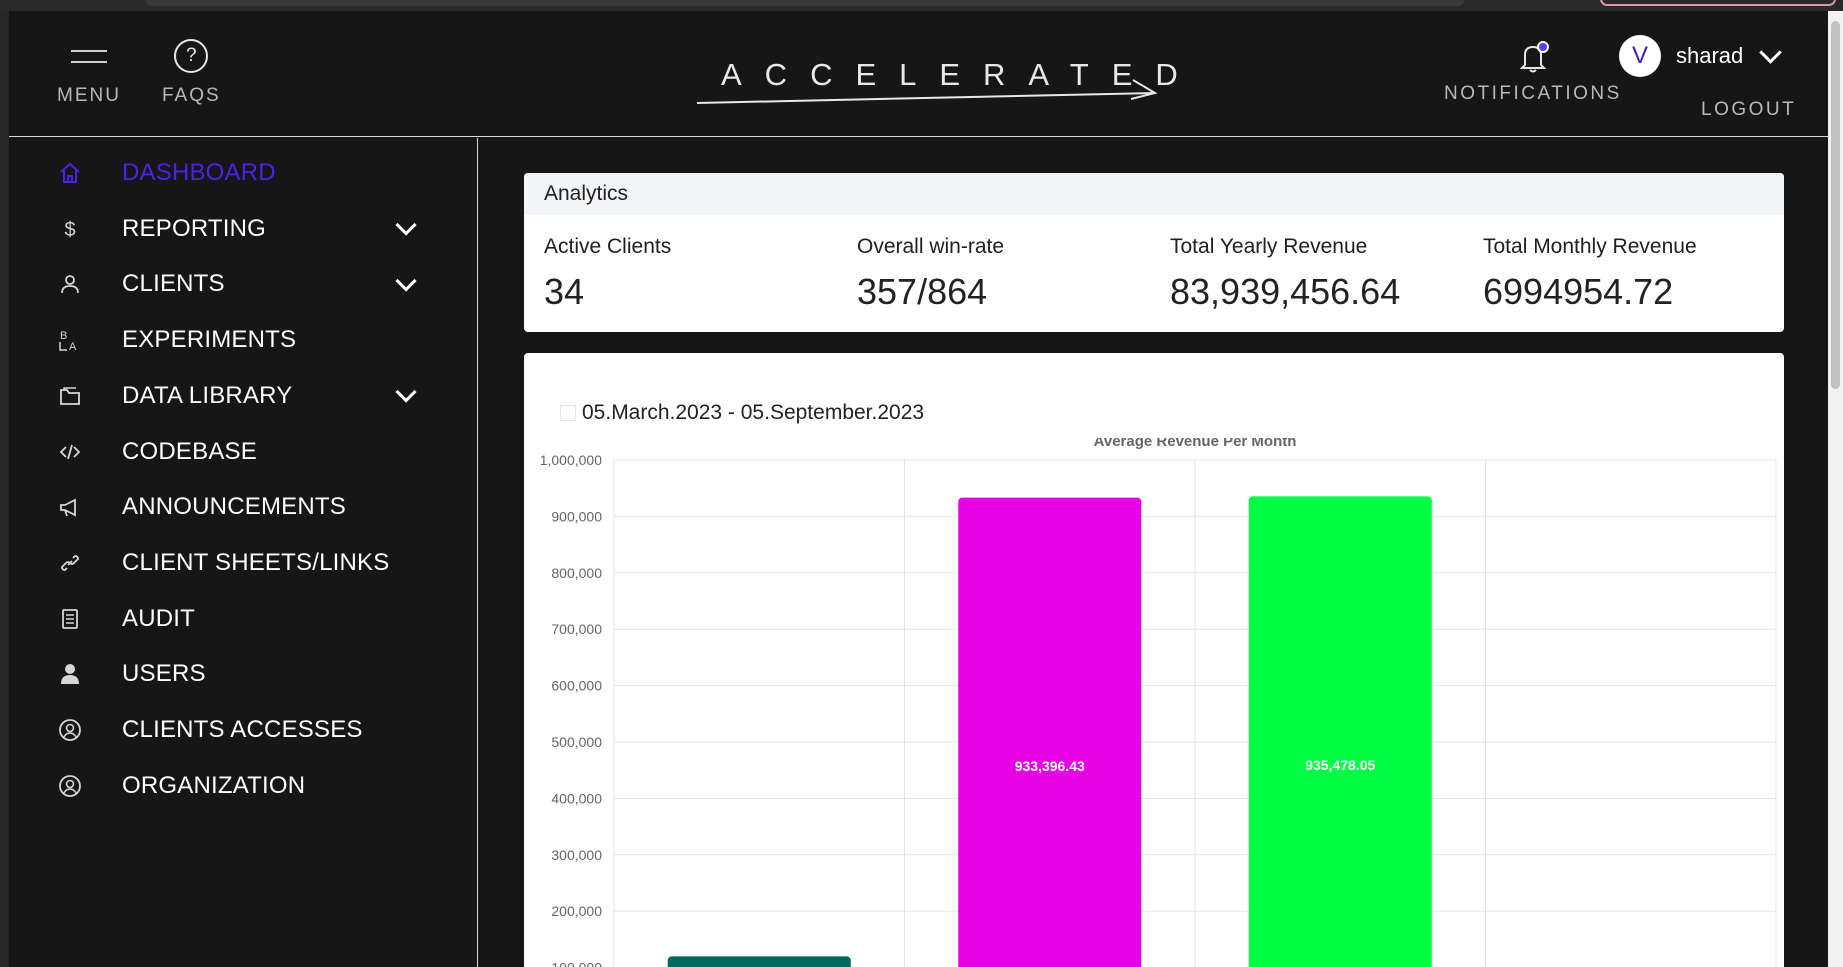 The width and height of the screenshot is (1843, 967). Describe the element at coordinates (576, 798) in the screenshot. I see `y-tick-label: 400,000` at that location.